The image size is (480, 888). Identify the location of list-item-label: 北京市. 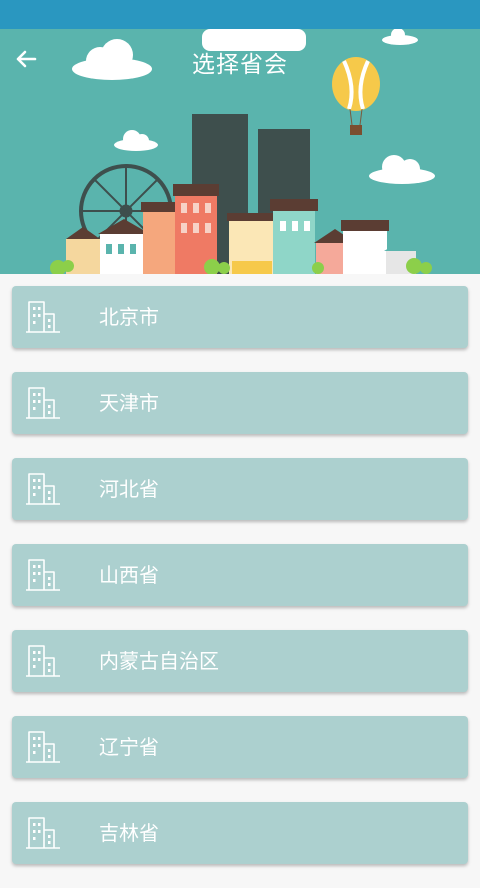
(129, 317).